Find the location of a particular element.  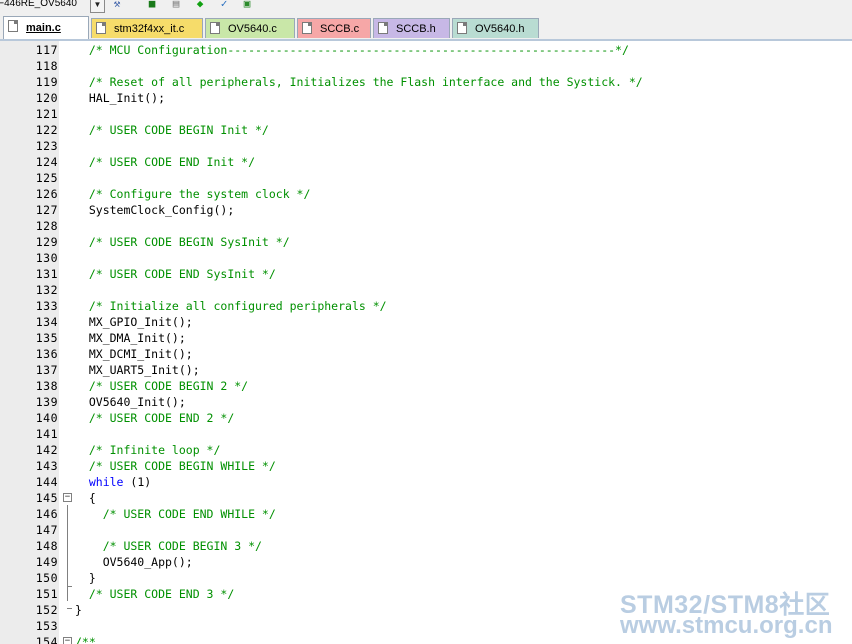

line-number: 127 is located at coordinates (46, 210).